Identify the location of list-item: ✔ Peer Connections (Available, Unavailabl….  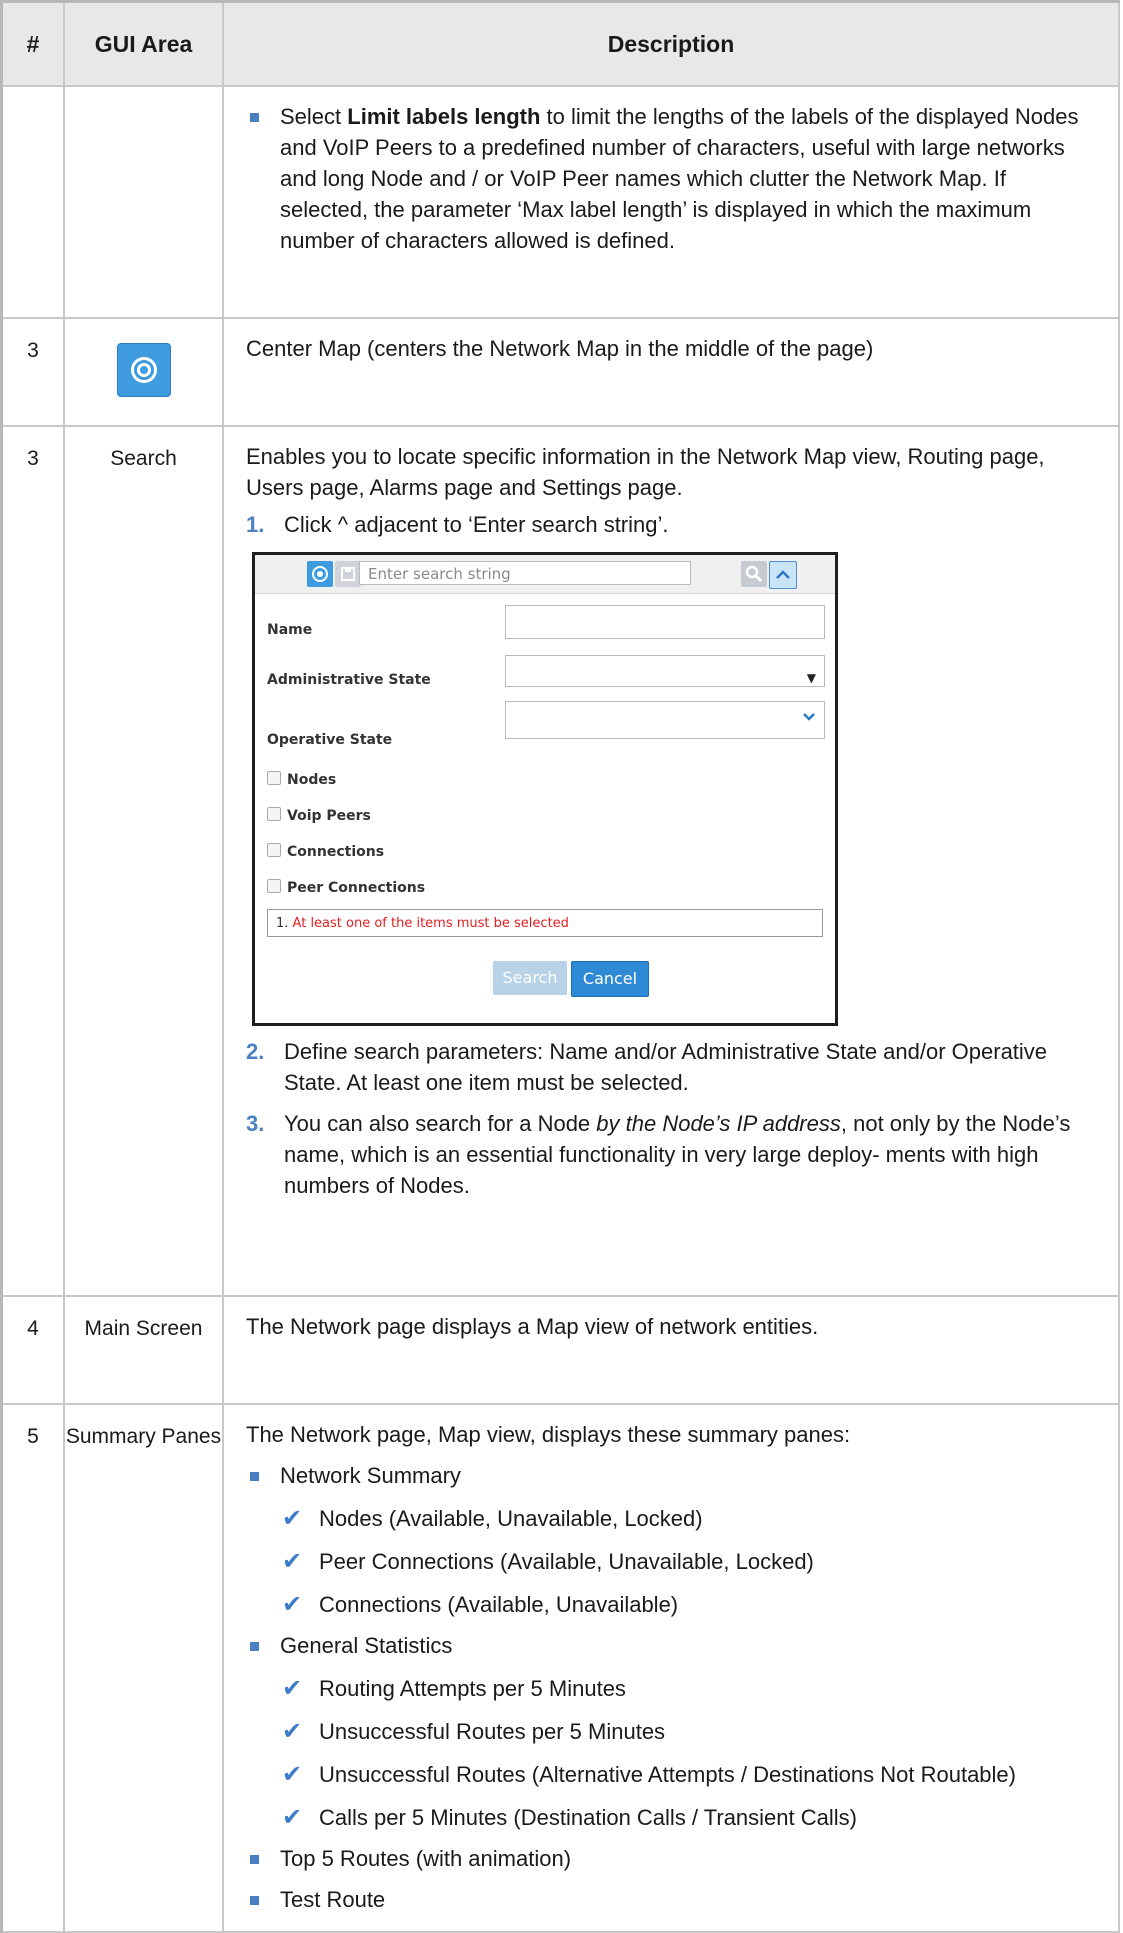
(548, 1561).